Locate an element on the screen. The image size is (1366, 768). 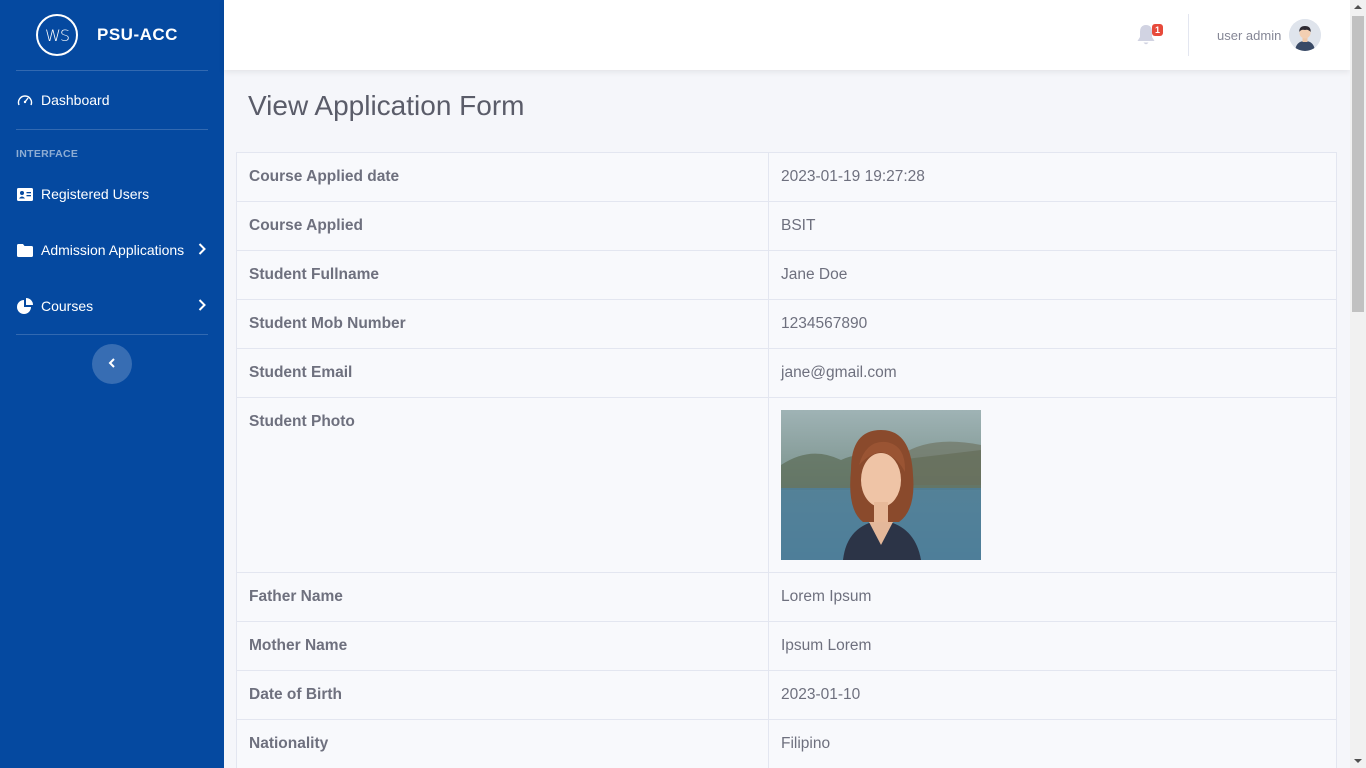
field-value: 2023-01-10 is located at coordinates (1052, 695).